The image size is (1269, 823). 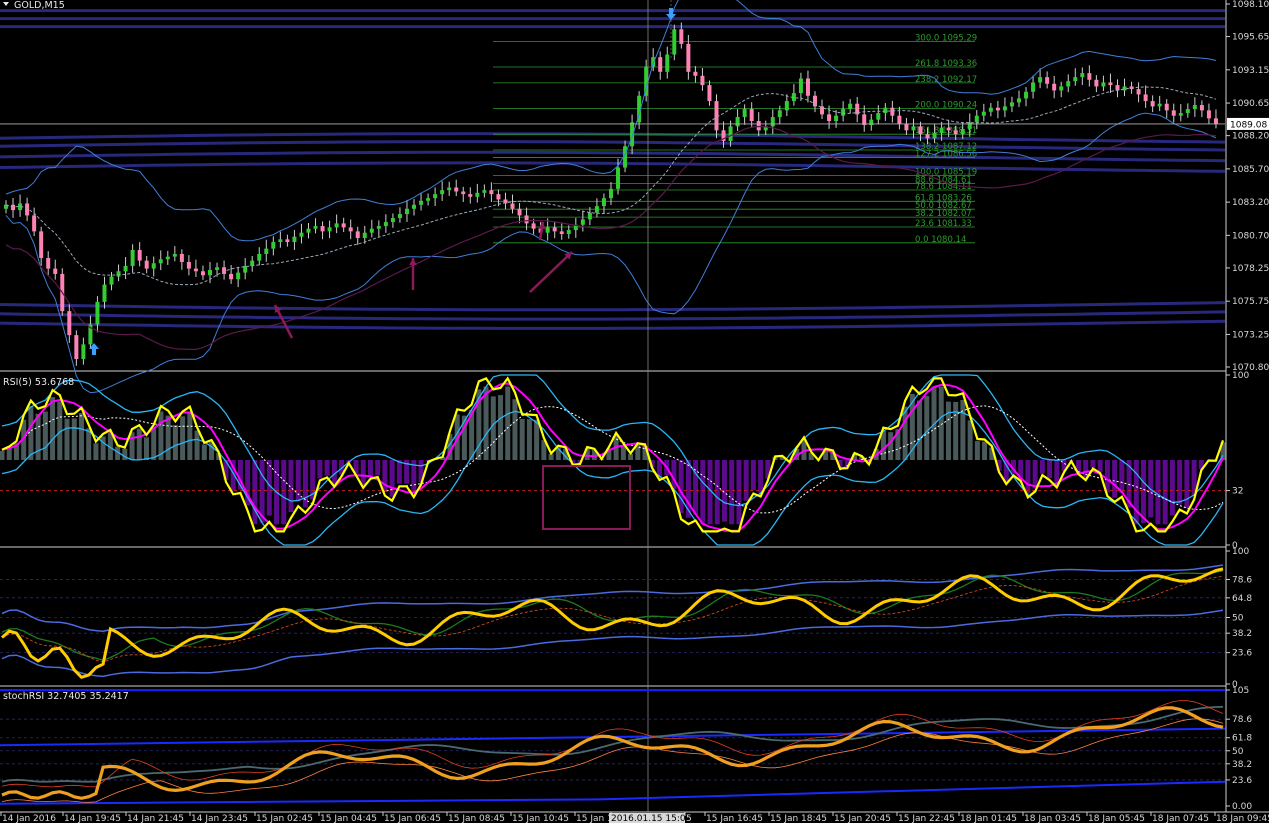 What do you see at coordinates (1250, 5) in the screenshot?
I see `price-y-tick-label-0: 1098.10` at bounding box center [1250, 5].